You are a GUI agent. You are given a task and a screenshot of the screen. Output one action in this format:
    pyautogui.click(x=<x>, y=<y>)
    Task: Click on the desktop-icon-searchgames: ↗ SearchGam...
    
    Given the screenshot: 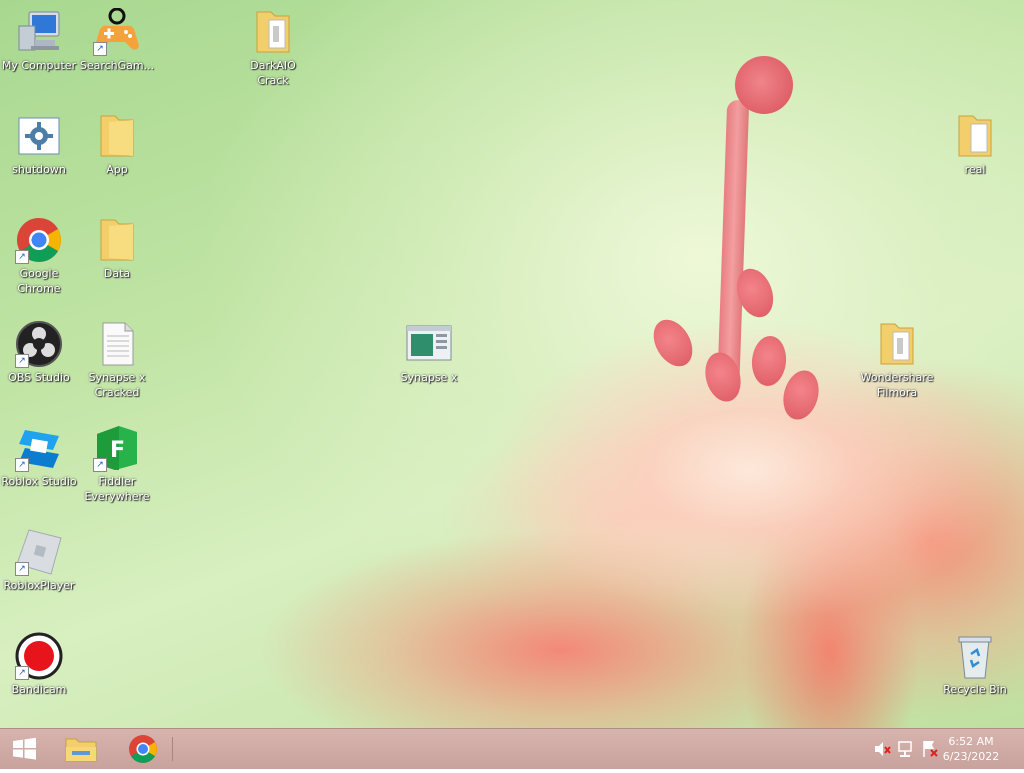 What is the action you would take?
    pyautogui.click(x=117, y=40)
    